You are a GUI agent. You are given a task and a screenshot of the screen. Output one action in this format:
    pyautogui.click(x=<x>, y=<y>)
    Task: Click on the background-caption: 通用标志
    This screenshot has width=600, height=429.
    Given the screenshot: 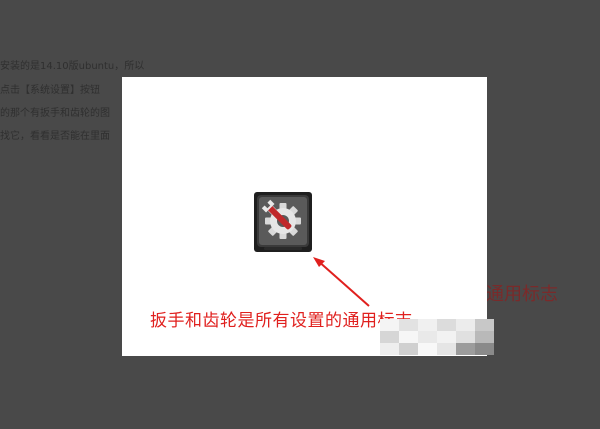 What is the action you would take?
    pyautogui.click(x=522, y=294)
    